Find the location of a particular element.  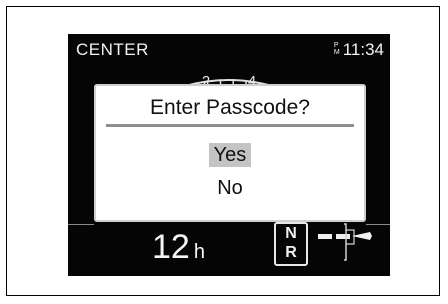

no-option-label: No is located at coordinates (230, 188).